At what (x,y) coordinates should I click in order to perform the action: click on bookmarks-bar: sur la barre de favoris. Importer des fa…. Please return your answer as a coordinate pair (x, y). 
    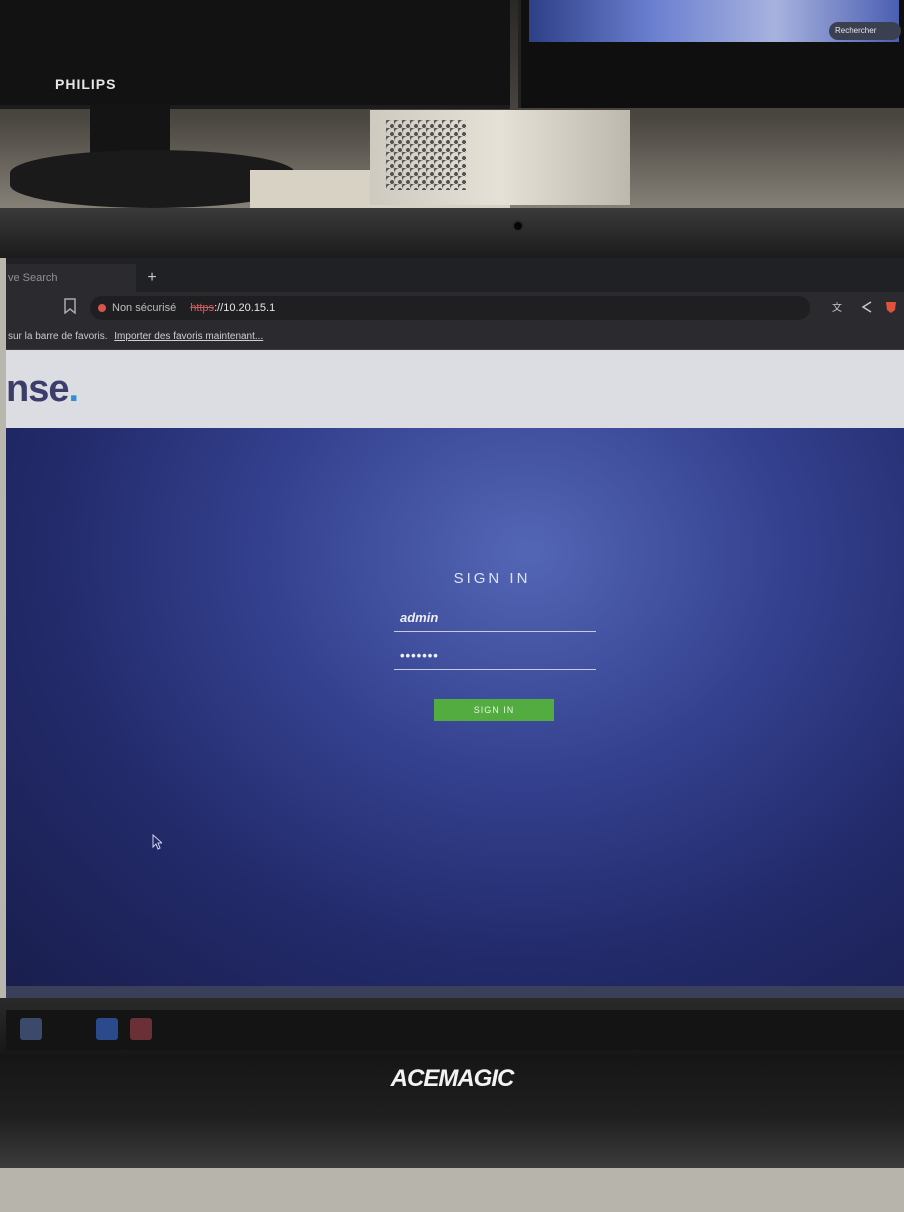
    Looking at the image, I should click on (455, 337).